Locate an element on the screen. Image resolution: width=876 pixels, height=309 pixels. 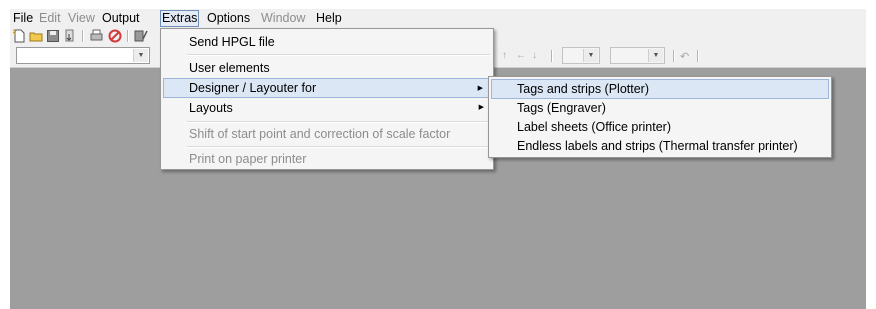
menu-window: Window is located at coordinates (283, 18).